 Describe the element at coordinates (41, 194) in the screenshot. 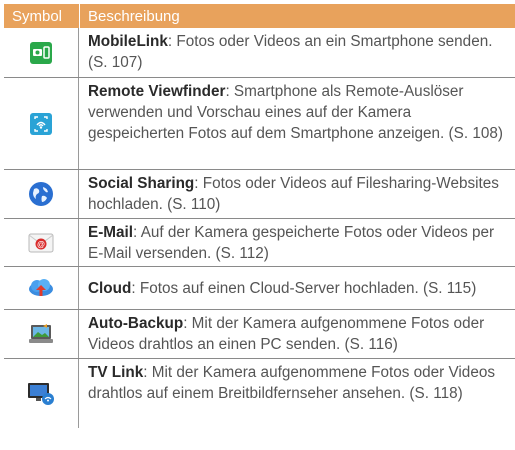

I see `globe-icon` at that location.